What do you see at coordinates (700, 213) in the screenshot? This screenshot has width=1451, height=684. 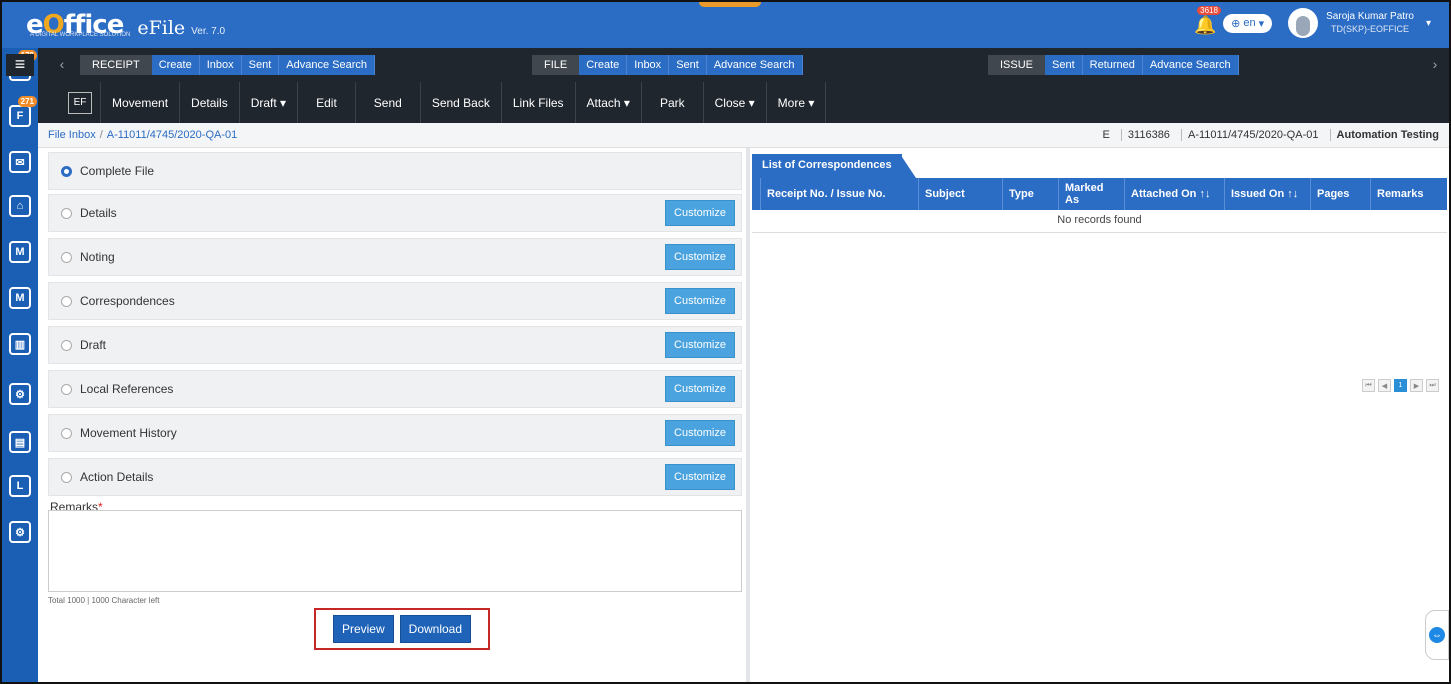 I see `customize-details-button: Customize` at bounding box center [700, 213].